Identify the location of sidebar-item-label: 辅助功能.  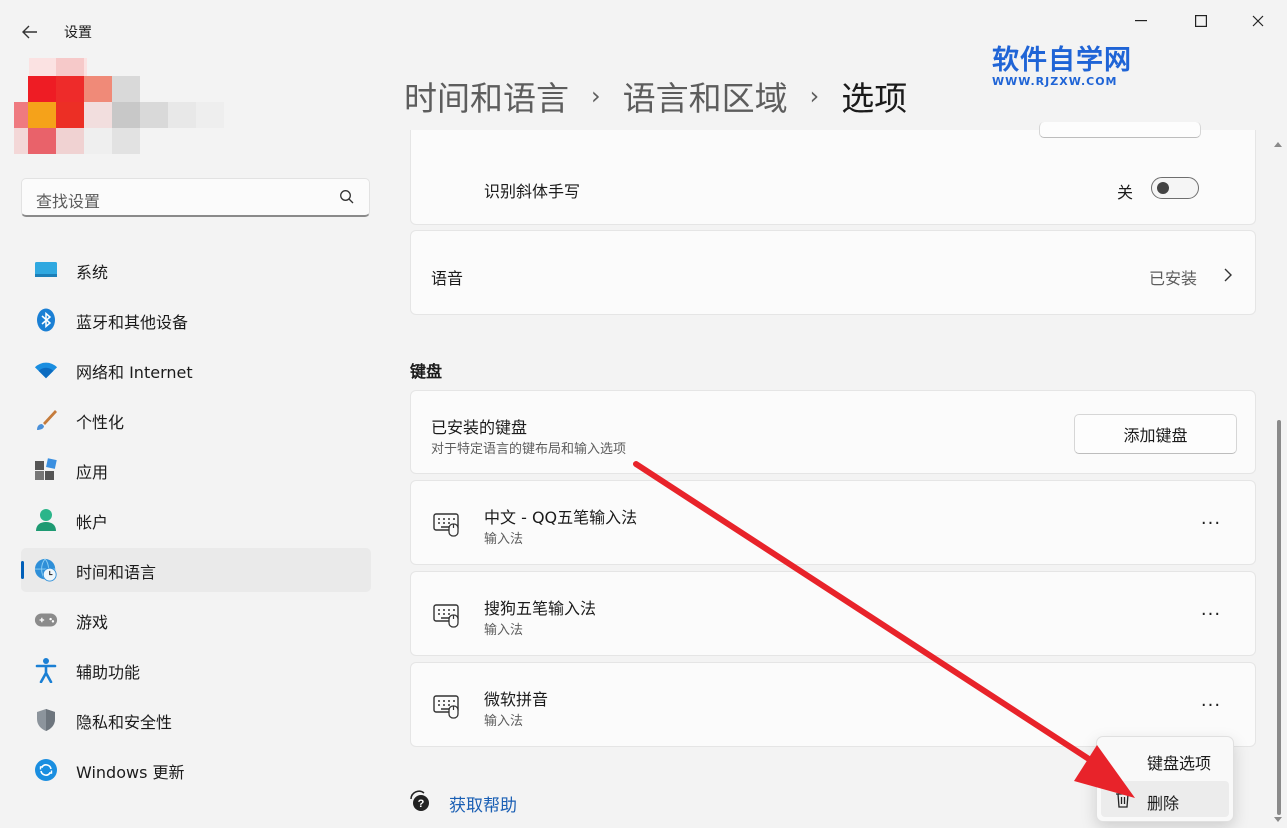
(108, 671).